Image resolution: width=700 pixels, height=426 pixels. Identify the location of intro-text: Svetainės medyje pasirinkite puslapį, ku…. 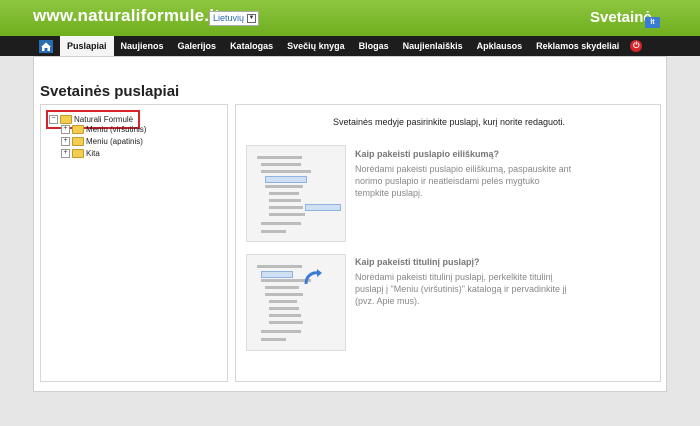
(449, 122).